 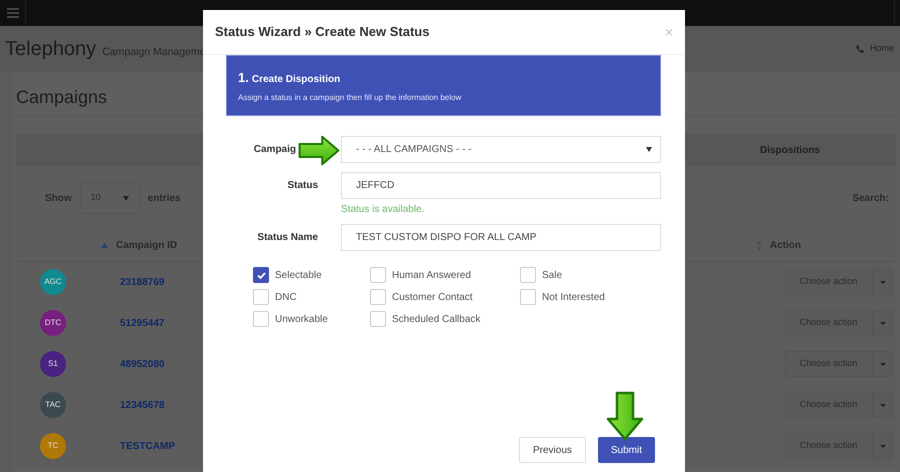 What do you see at coordinates (302, 186) in the screenshot?
I see `field-label: Status` at bounding box center [302, 186].